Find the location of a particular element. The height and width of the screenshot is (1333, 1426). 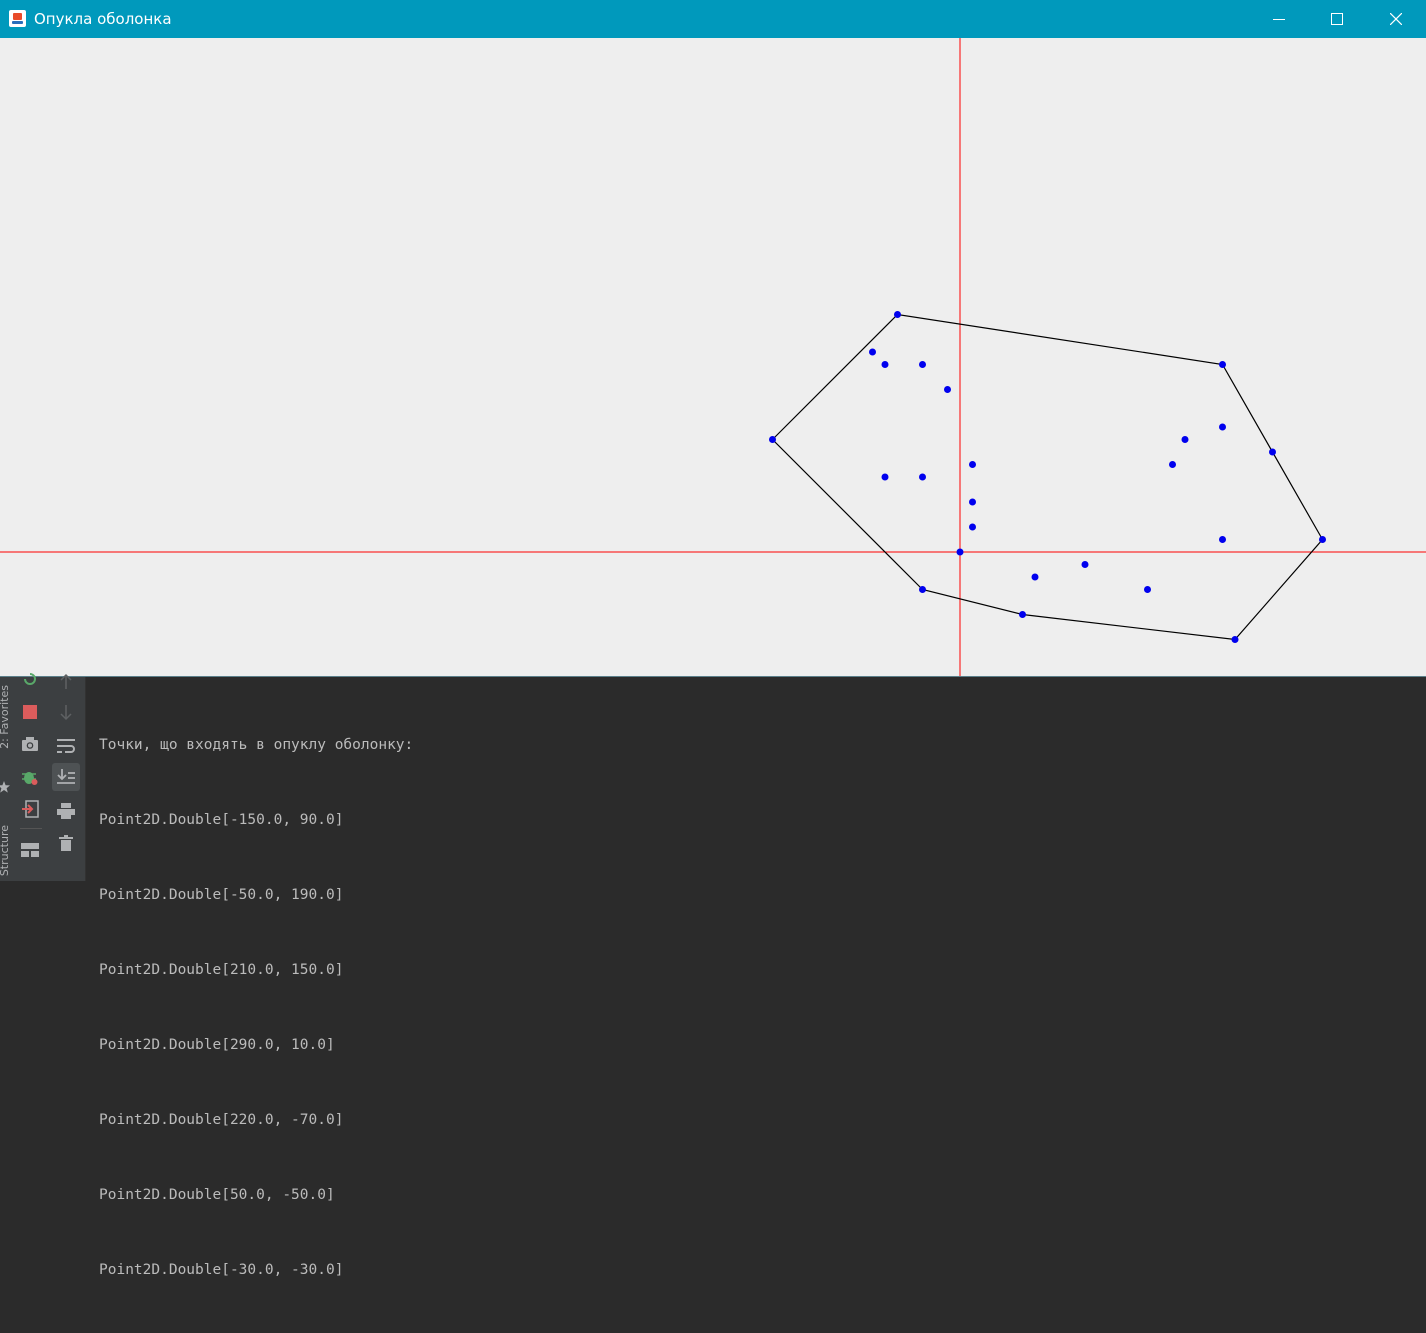

console-line: Point2D.Double[220.0, -70.0] is located at coordinates (221, 1120).